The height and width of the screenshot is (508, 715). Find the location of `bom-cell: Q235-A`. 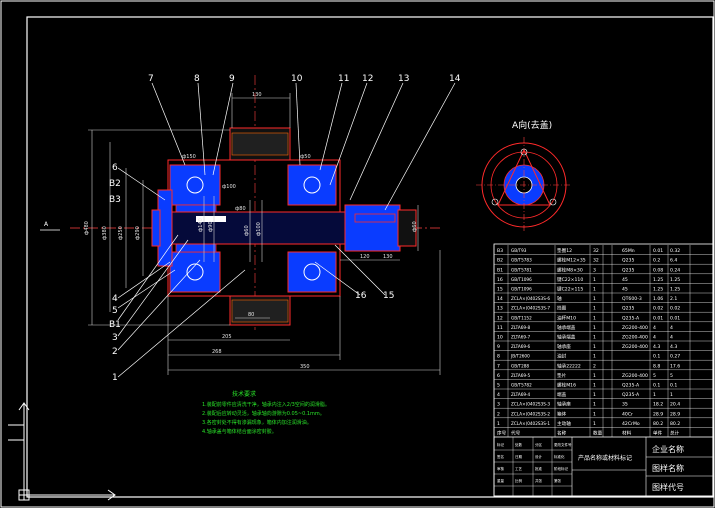

bom-cell: Q235-A is located at coordinates (631, 386).